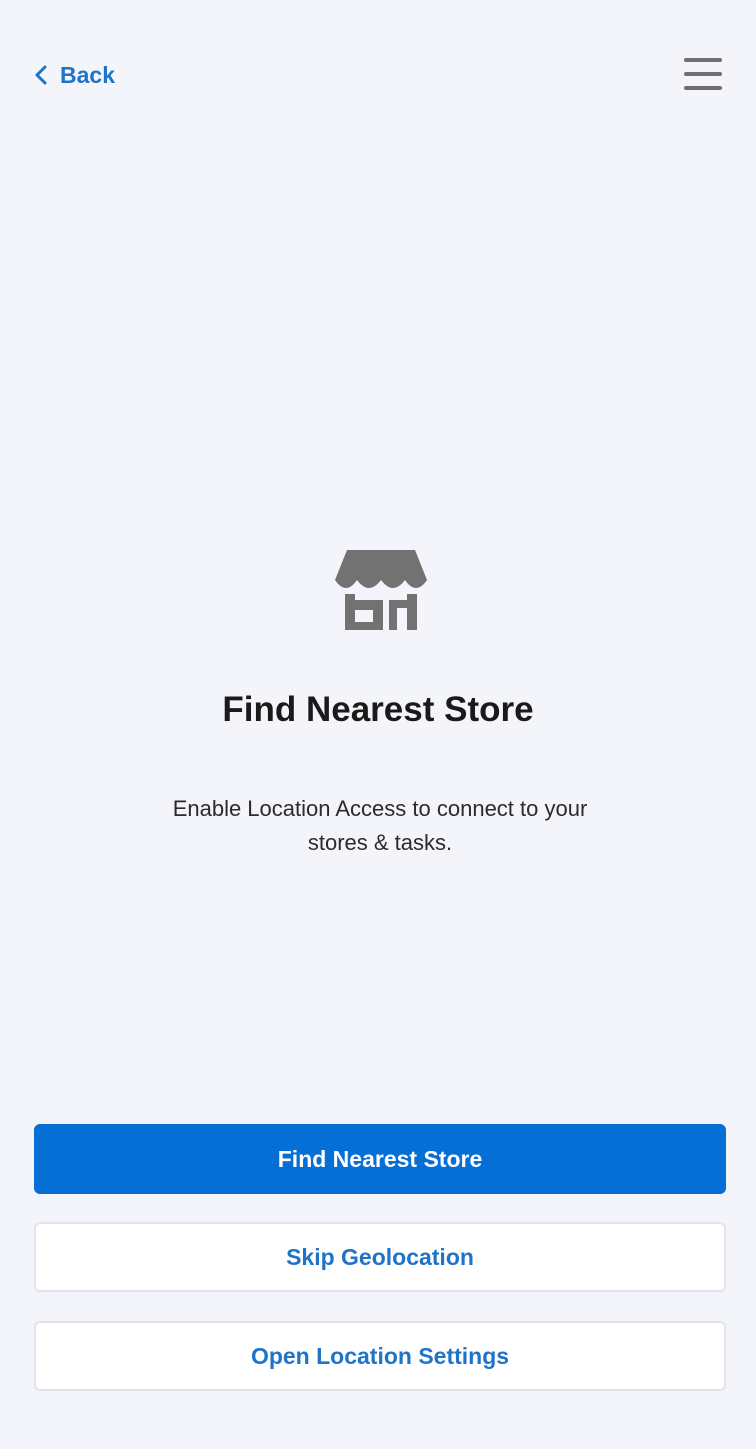  I want to click on back-label: Back, so click(87, 74).